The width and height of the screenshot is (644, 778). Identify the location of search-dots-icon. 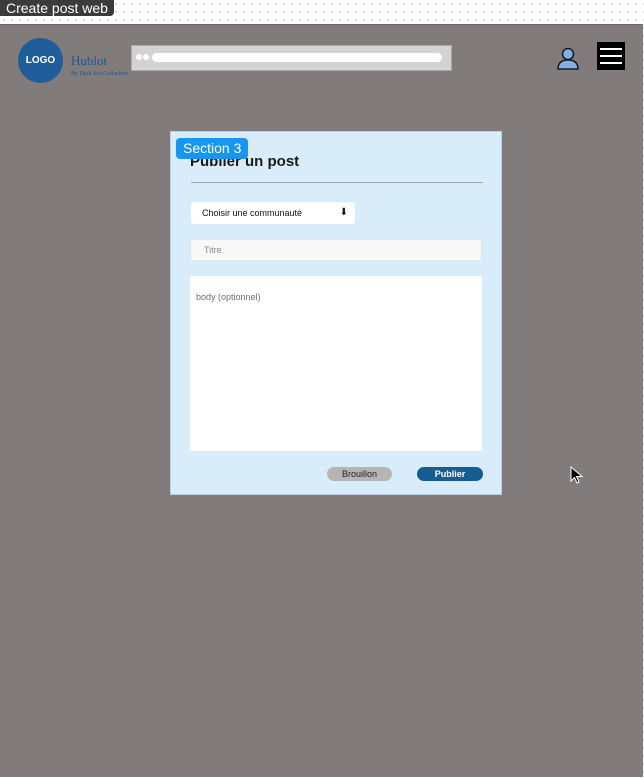
(142, 57).